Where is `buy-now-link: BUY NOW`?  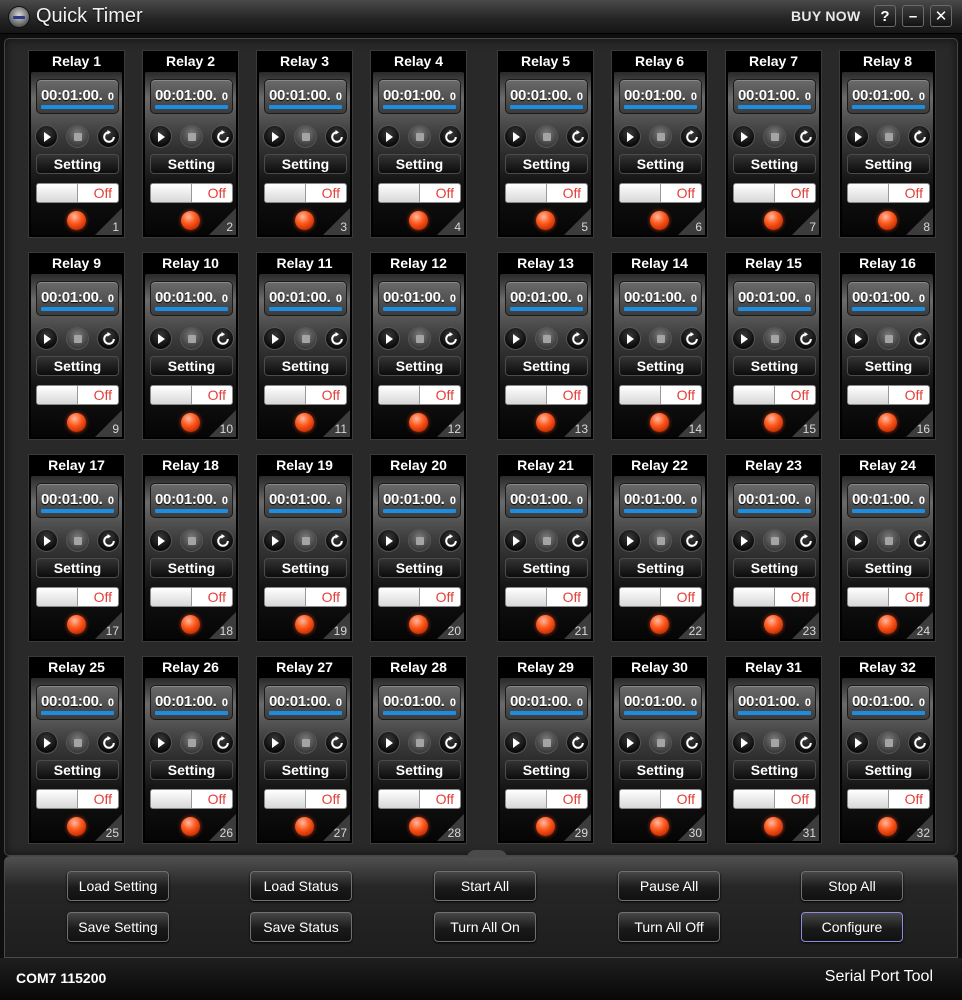
buy-now-link: BUY NOW is located at coordinates (826, 16).